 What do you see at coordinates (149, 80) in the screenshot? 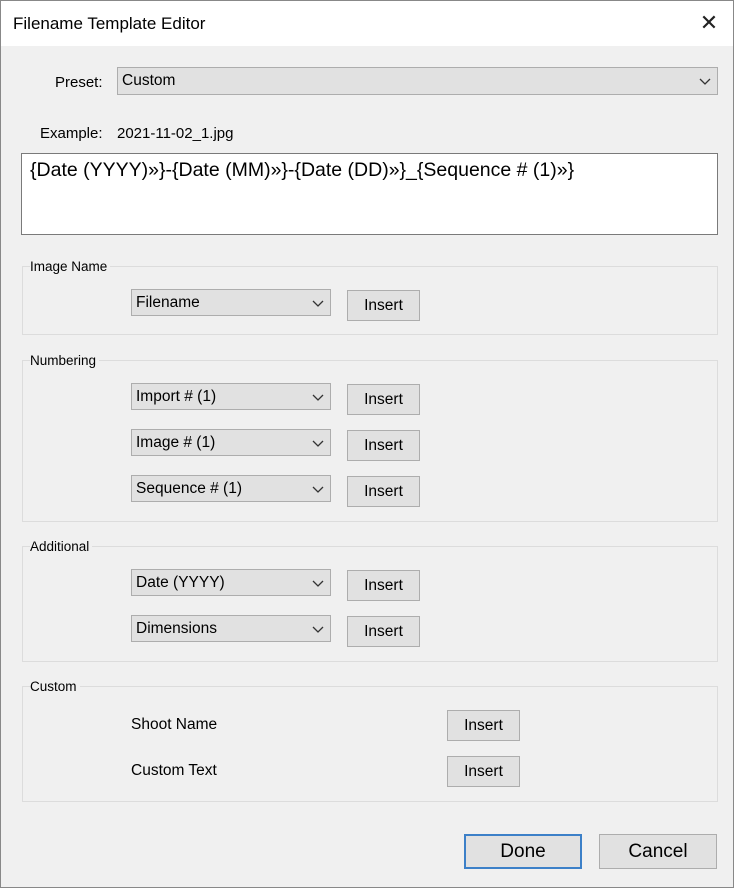
I see `preset-value: Custom` at bounding box center [149, 80].